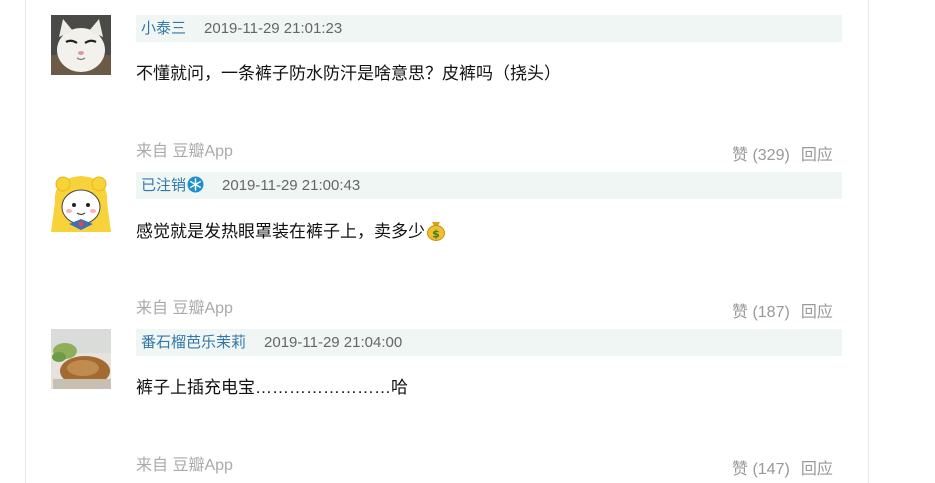 The image size is (935, 483). What do you see at coordinates (272, 387) in the screenshot?
I see `comment-content: 裤子上插充电宝……………………哈` at bounding box center [272, 387].